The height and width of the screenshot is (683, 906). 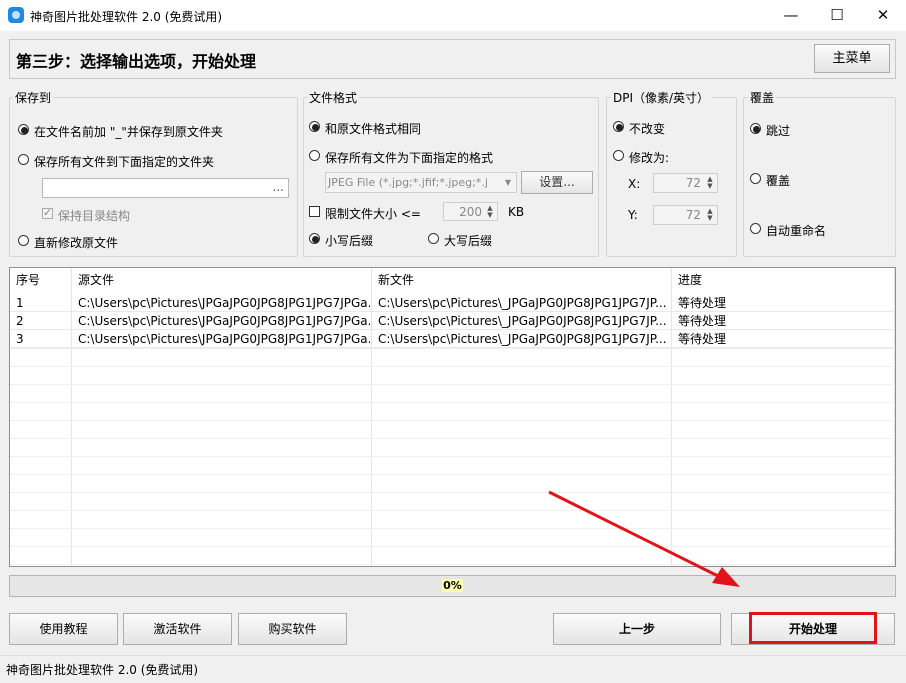 I want to click on same-format-radio, so click(x=314, y=126).